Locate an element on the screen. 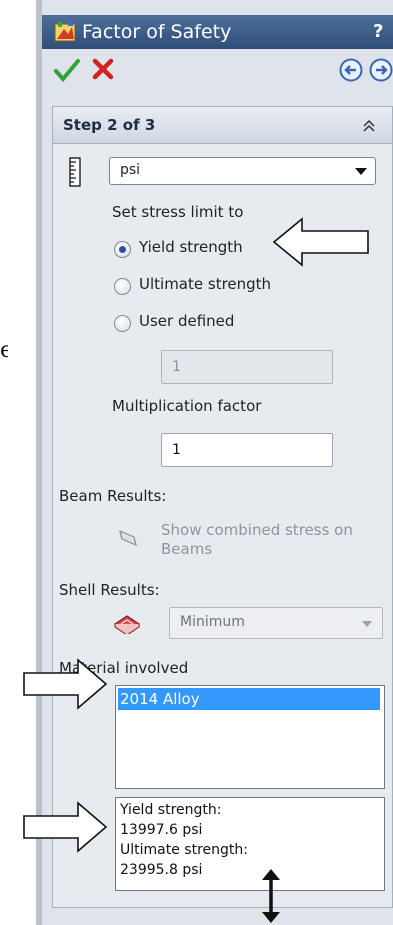  show-combined-stress-checkbox: Show combined stress on Beams is located at coordinates (257, 539).